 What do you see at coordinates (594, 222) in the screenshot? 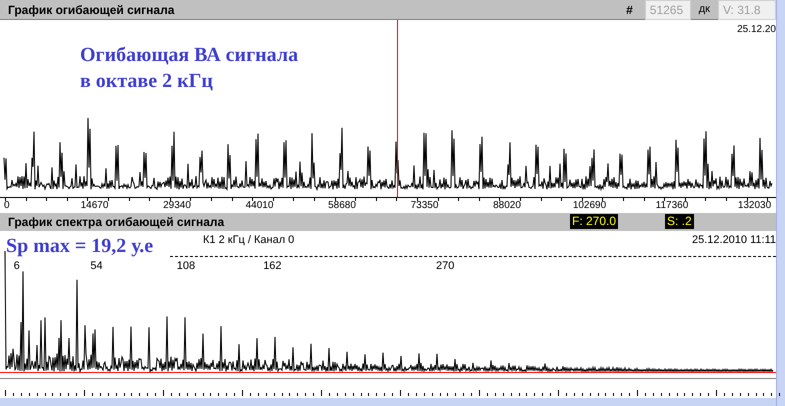
I see `frequency-badge: F: 270.0` at bounding box center [594, 222].